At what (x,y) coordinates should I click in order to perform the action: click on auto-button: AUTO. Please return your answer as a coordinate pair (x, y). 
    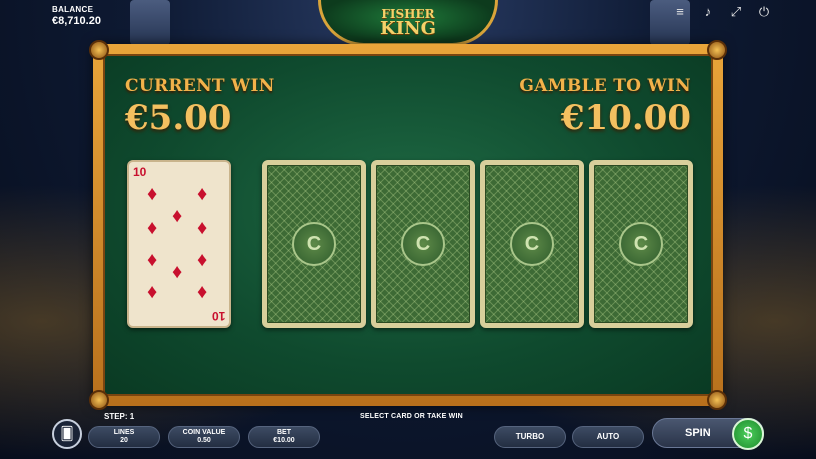
    Looking at the image, I should click on (608, 437).